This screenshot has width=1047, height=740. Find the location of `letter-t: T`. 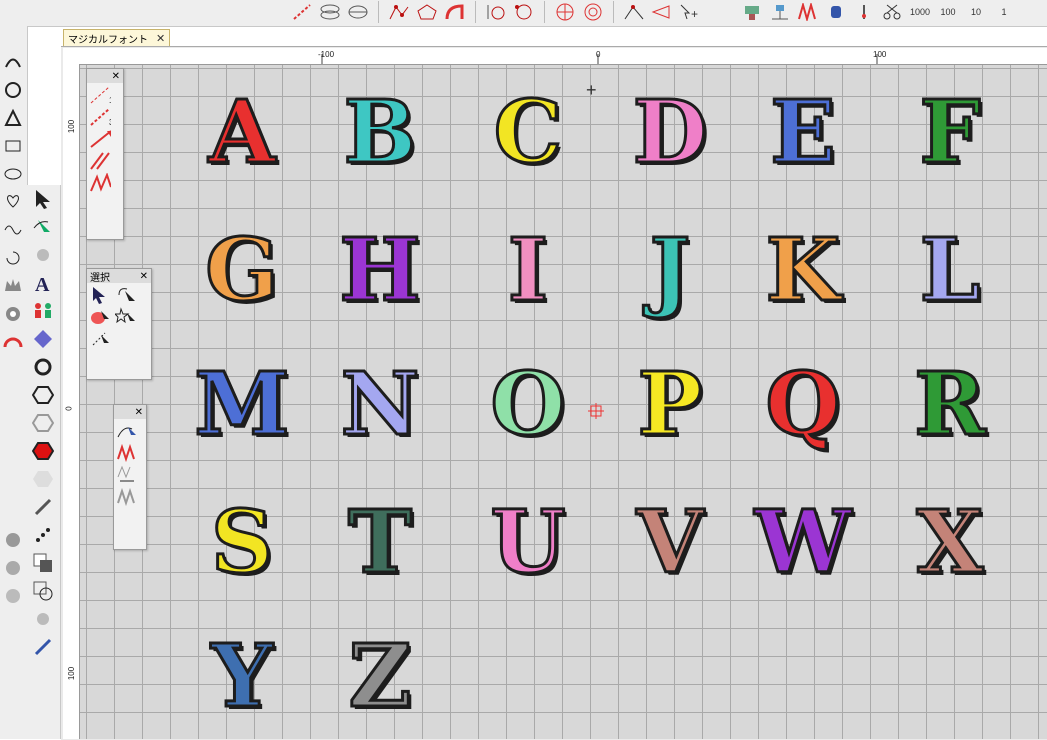

letter-t: T is located at coordinates (380, 543).